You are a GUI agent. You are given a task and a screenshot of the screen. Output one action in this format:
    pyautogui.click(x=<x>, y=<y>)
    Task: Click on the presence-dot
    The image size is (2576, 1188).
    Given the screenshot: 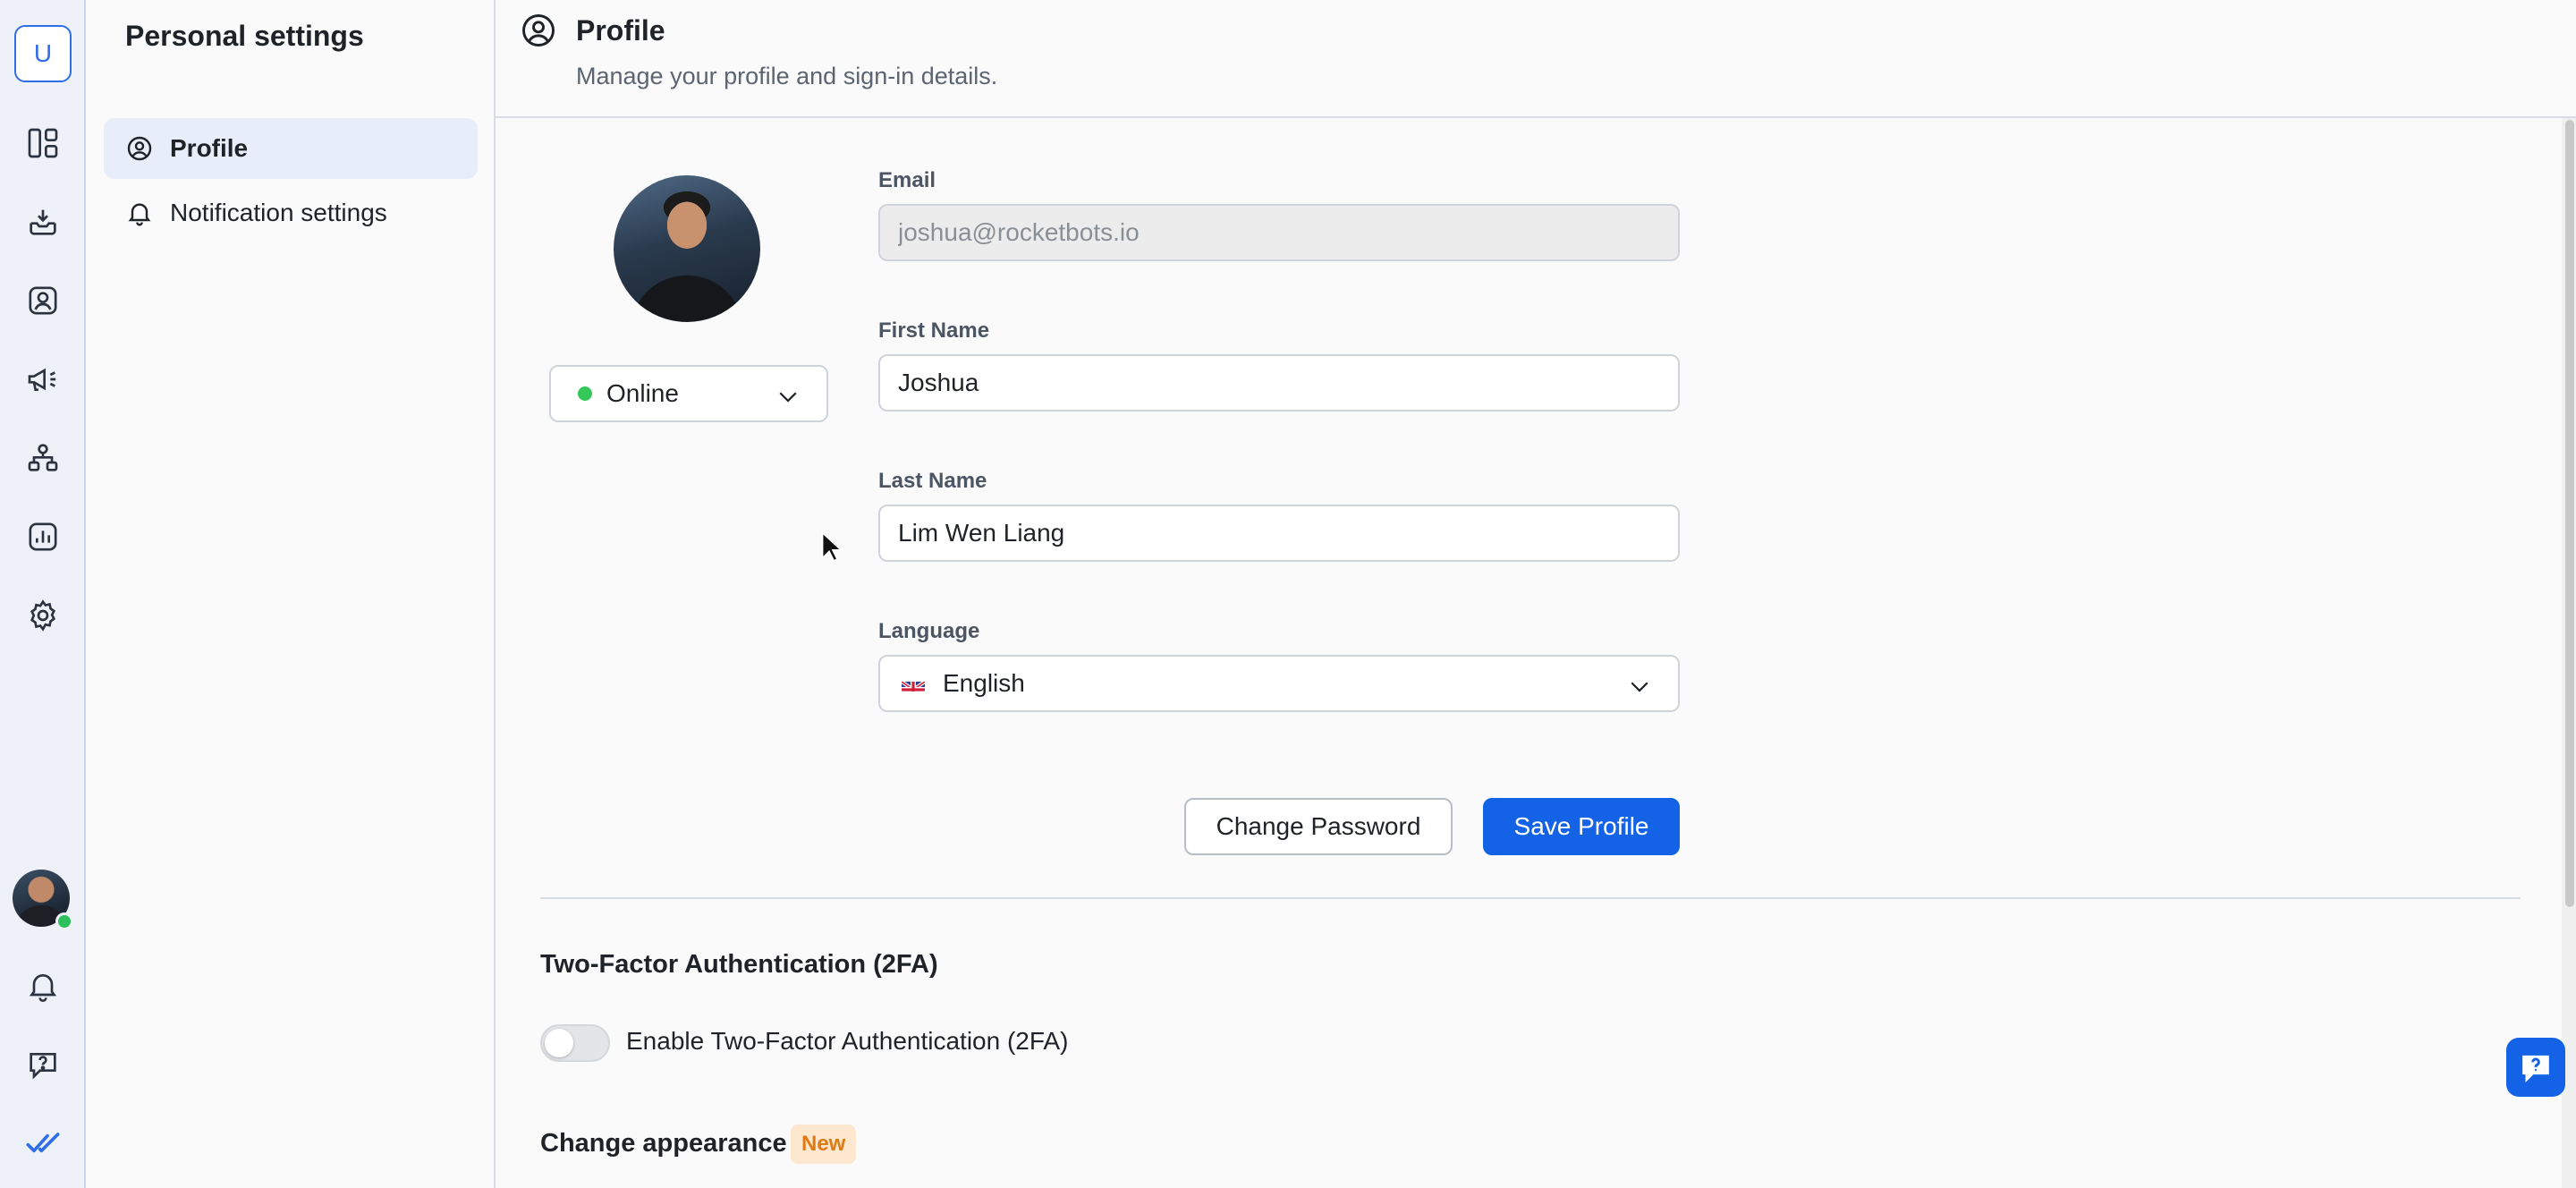 What is the action you would take?
    pyautogui.click(x=64, y=921)
    